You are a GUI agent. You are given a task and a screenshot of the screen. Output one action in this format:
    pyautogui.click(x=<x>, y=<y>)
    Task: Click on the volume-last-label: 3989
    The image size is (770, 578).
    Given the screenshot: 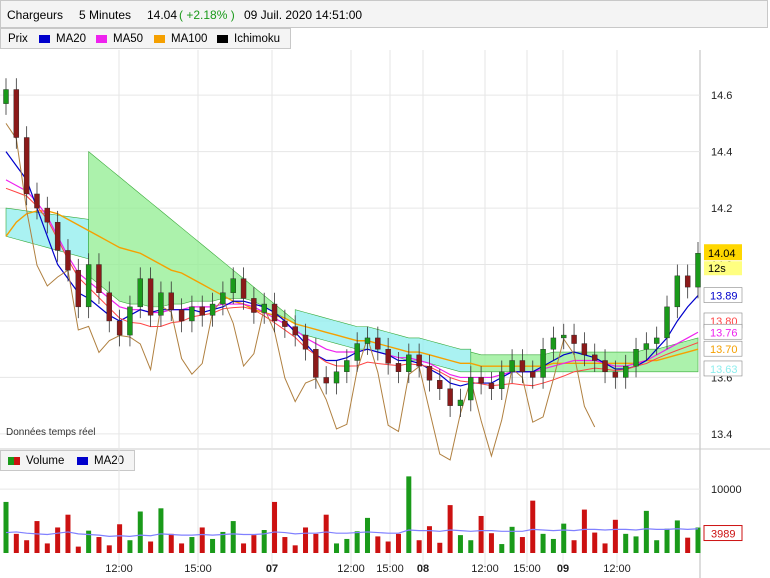 What is the action you would take?
    pyautogui.click(x=723, y=535)
    